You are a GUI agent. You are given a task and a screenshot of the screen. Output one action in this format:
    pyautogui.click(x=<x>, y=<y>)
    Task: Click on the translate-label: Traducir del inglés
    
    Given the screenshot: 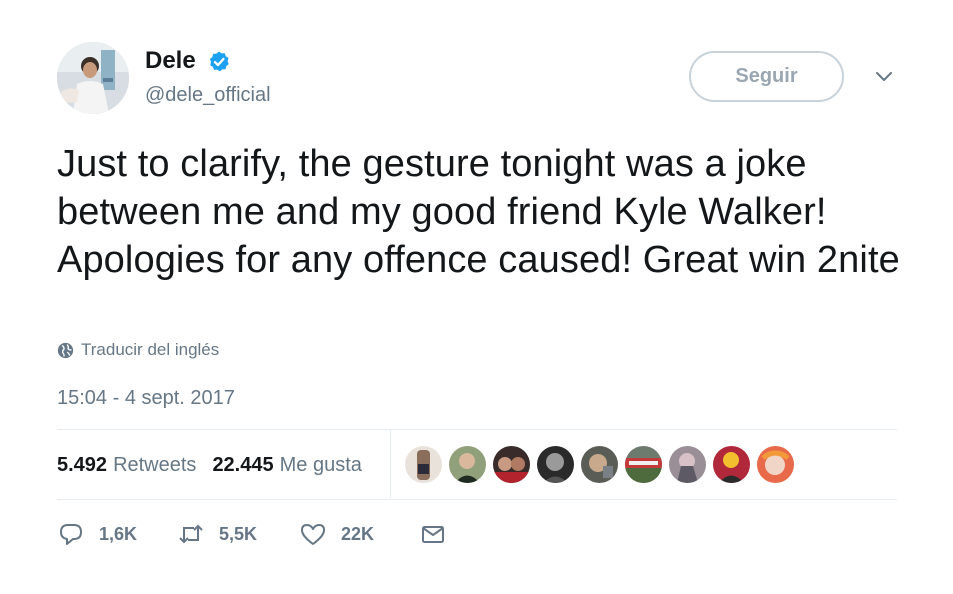 What is the action you would take?
    pyautogui.click(x=150, y=349)
    